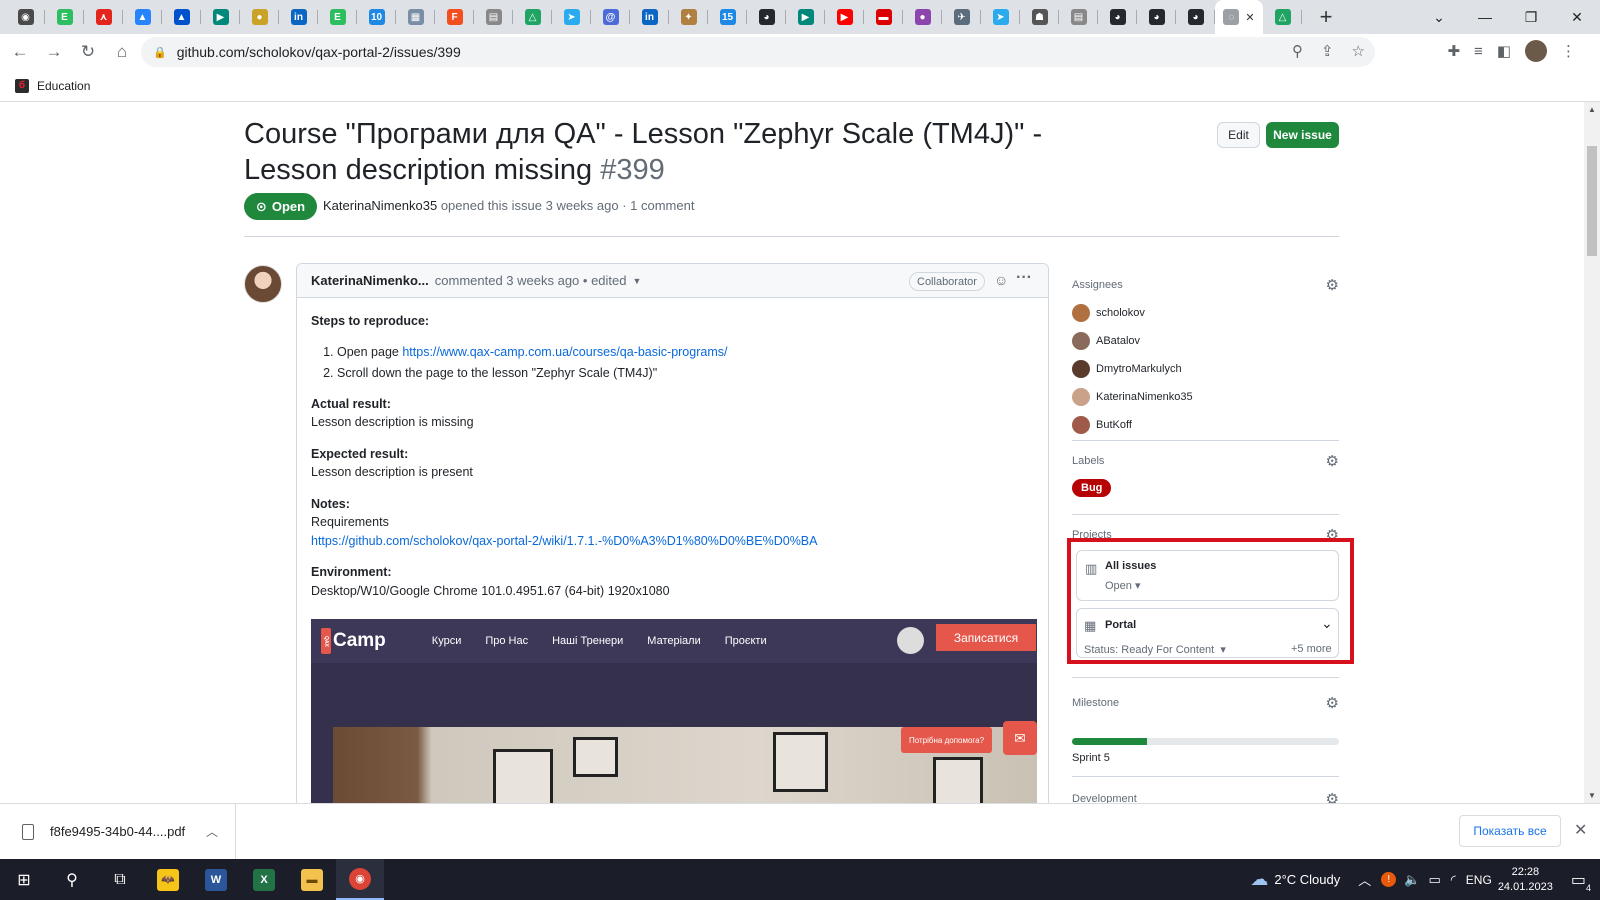 This screenshot has height=900, width=1600. Describe the element at coordinates (1577, 17) in the screenshot. I see `close-window-button: ✕` at that location.